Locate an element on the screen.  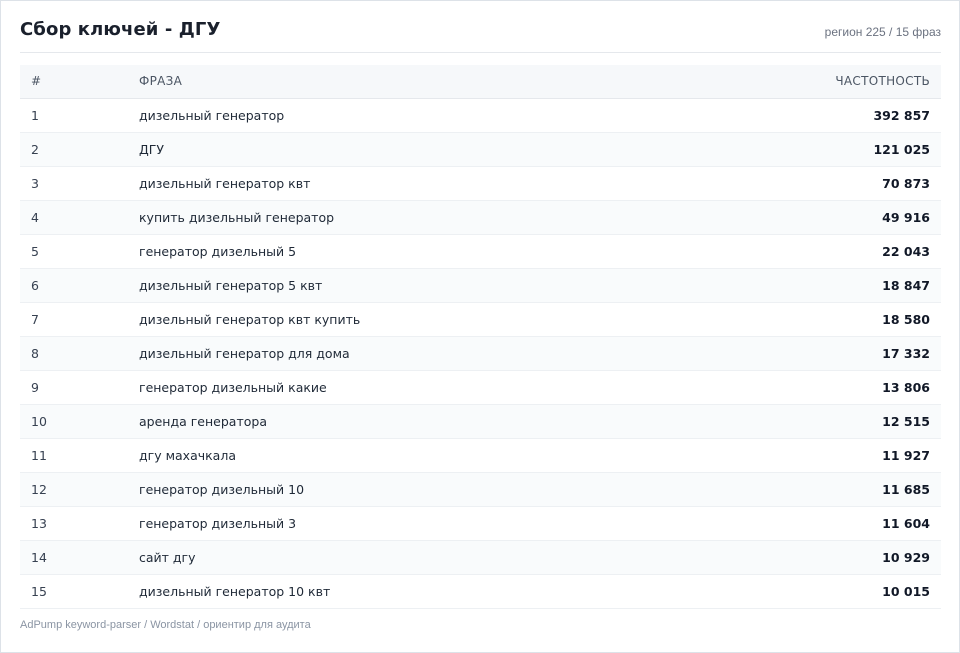
row-frequency: 18 580 is located at coordinates (906, 319).